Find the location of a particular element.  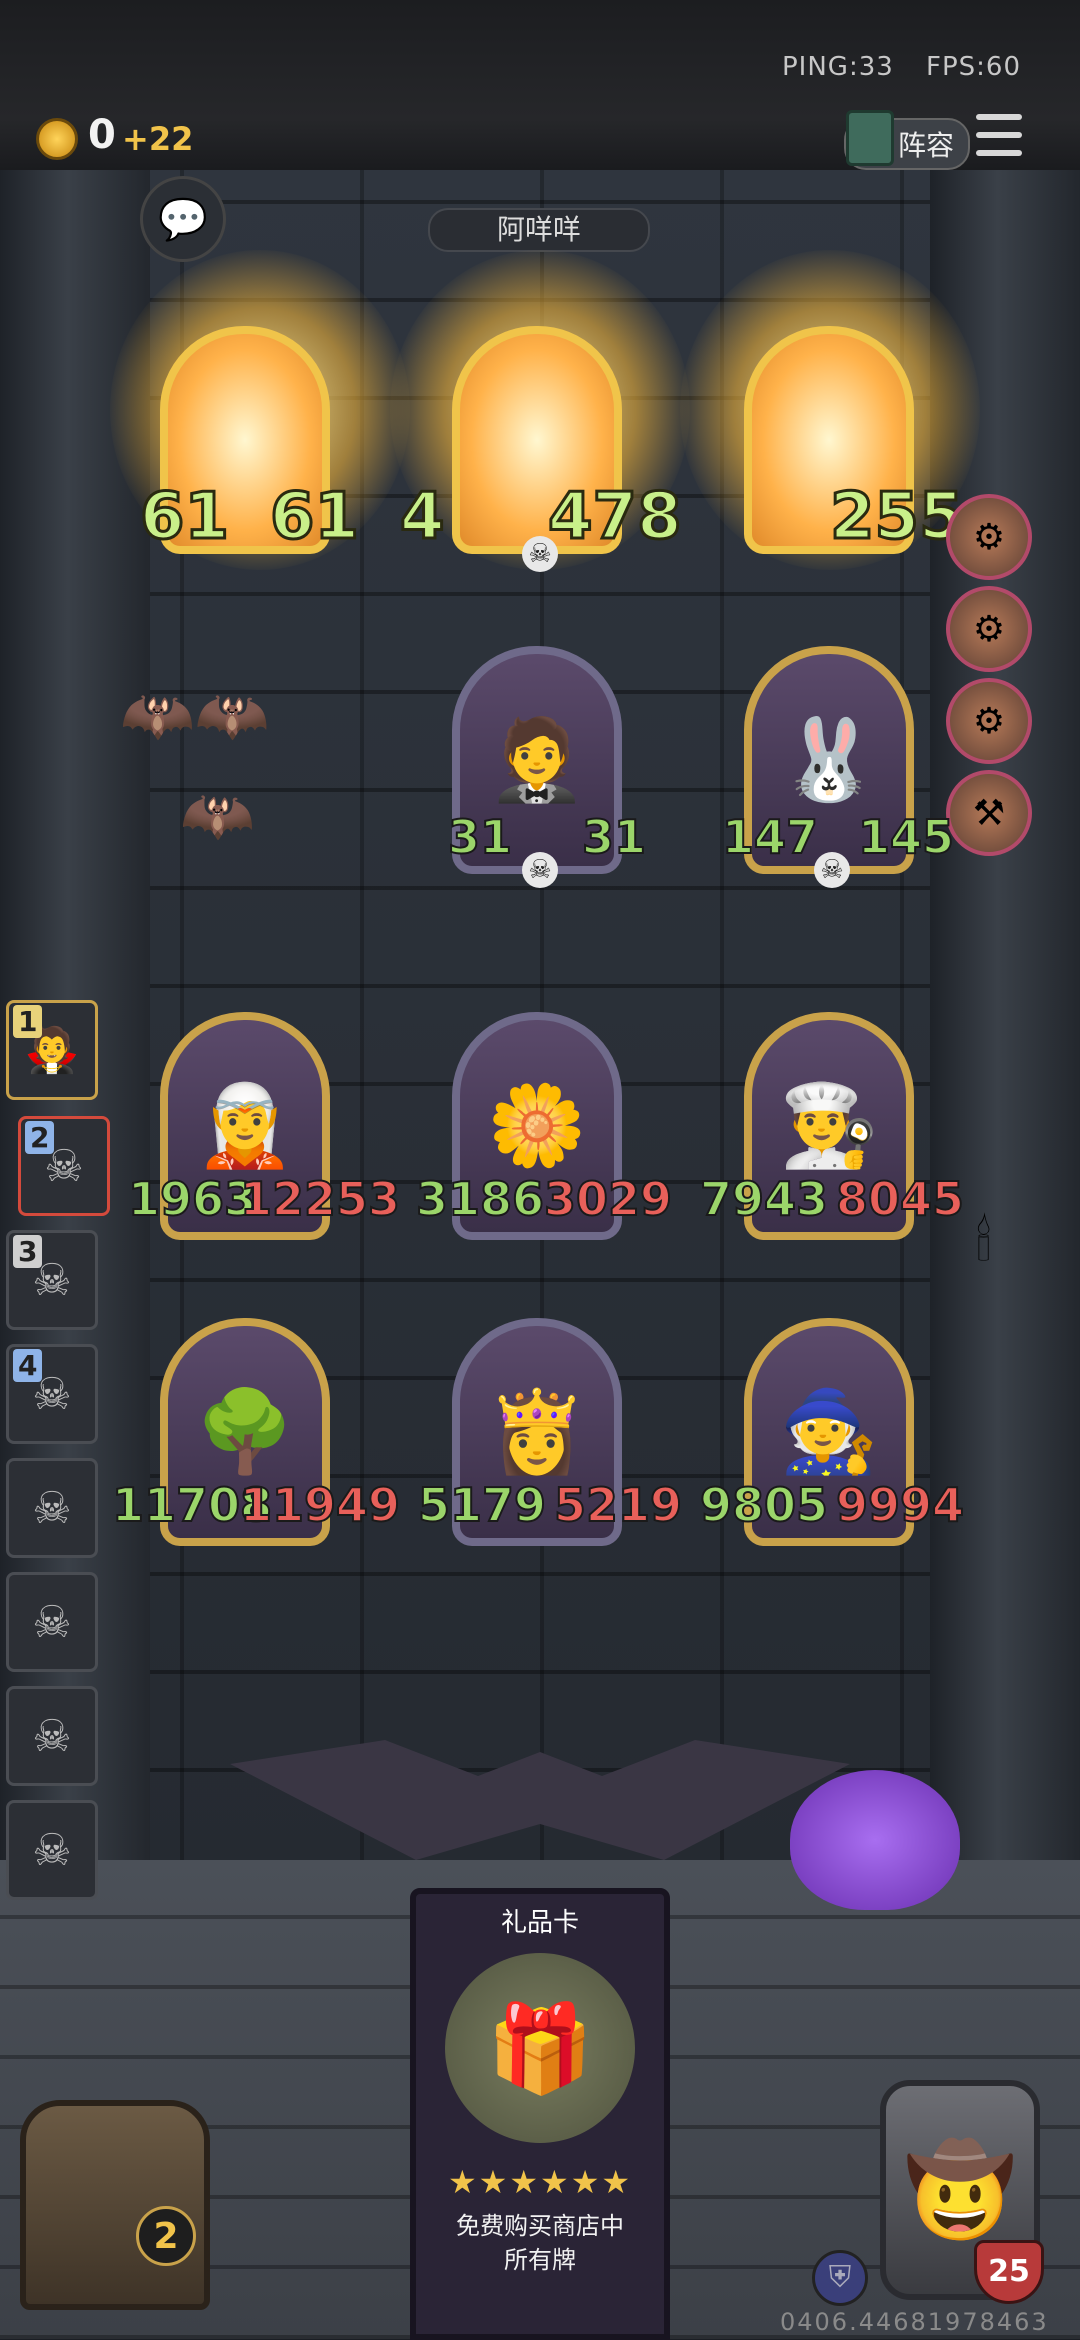

slot-number: 1 is located at coordinates (28, 1021).